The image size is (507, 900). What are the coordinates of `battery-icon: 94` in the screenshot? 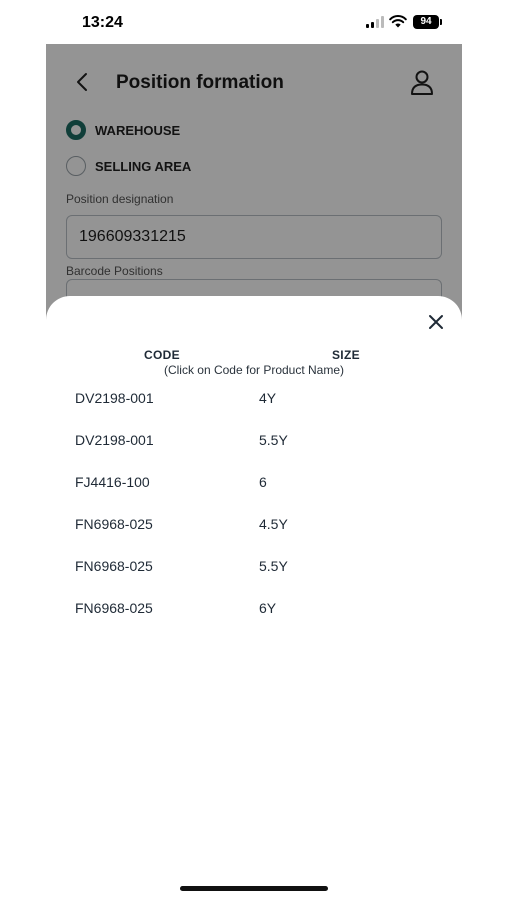 It's located at (426, 22).